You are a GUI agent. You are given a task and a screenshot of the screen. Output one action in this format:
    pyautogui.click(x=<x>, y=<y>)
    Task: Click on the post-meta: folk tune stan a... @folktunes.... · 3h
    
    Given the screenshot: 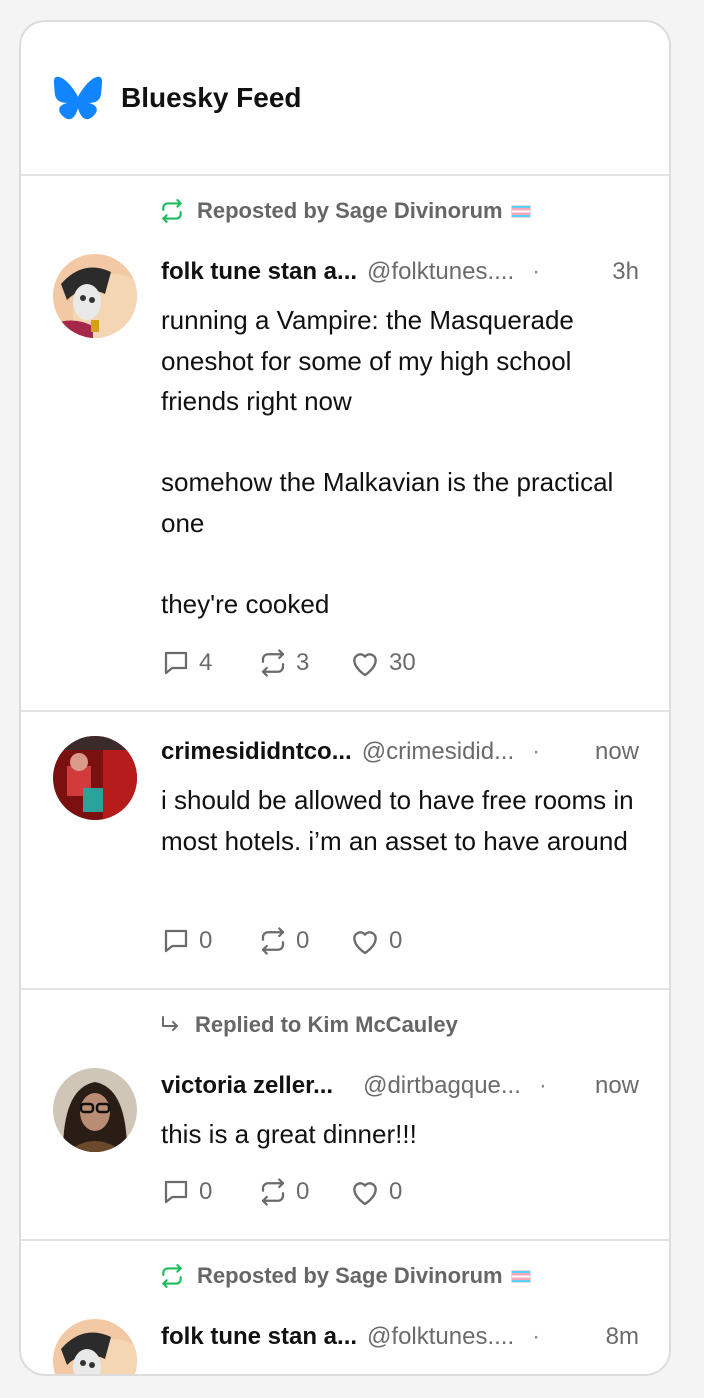 What is the action you would take?
    pyautogui.click(x=400, y=272)
    